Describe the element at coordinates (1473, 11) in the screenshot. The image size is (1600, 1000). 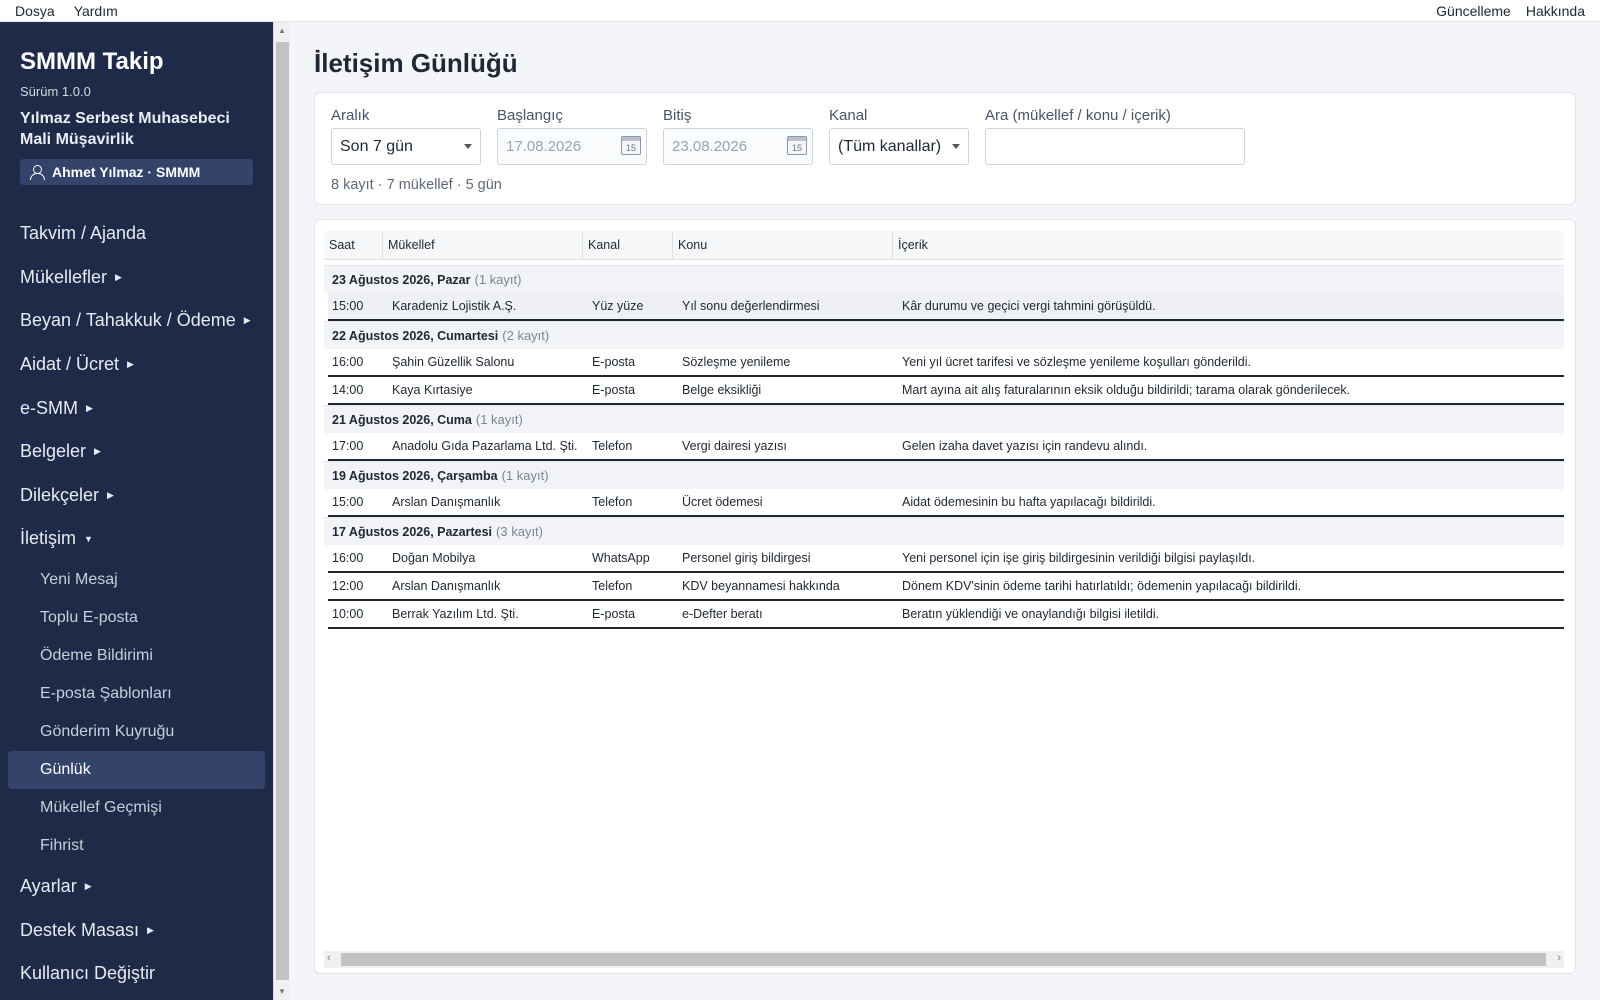
I see `menu-update: Güncelleme` at that location.